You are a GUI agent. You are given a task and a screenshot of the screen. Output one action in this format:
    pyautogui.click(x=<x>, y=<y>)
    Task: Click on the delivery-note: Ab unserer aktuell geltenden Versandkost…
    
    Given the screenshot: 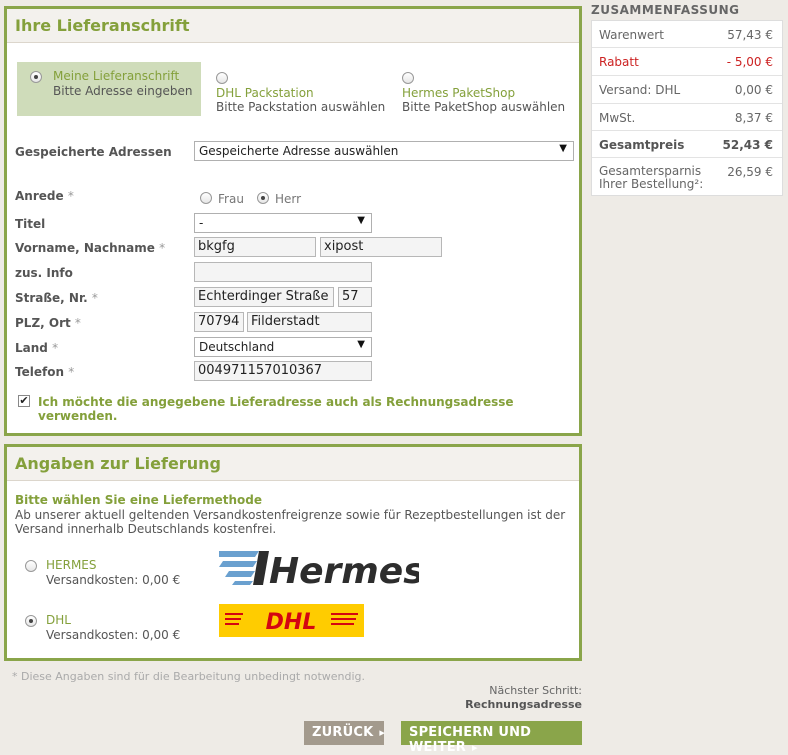 What is the action you would take?
    pyautogui.click(x=290, y=522)
    